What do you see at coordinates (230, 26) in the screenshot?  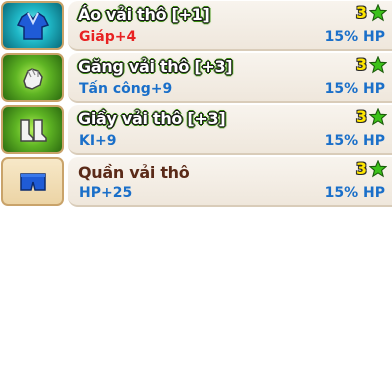 I see `item-info-panel: Áo vải thô [+1] Giáp+4 15% HP 3` at bounding box center [230, 26].